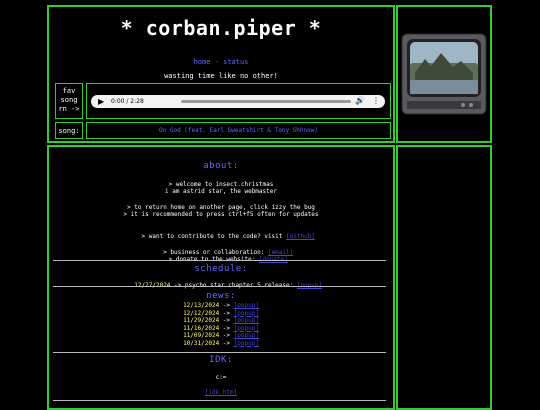 The image size is (540, 410). I want to click on github-link: [github], so click(300, 236).